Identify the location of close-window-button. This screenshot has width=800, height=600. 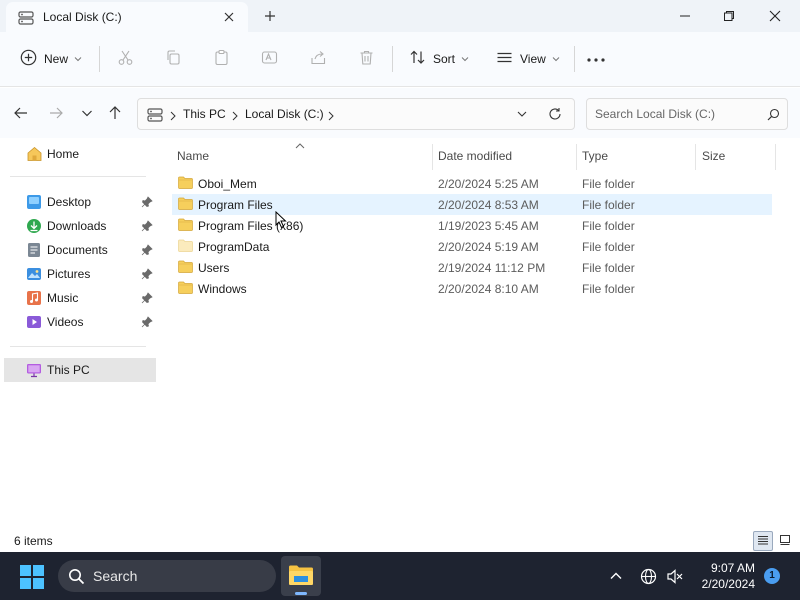
(775, 16).